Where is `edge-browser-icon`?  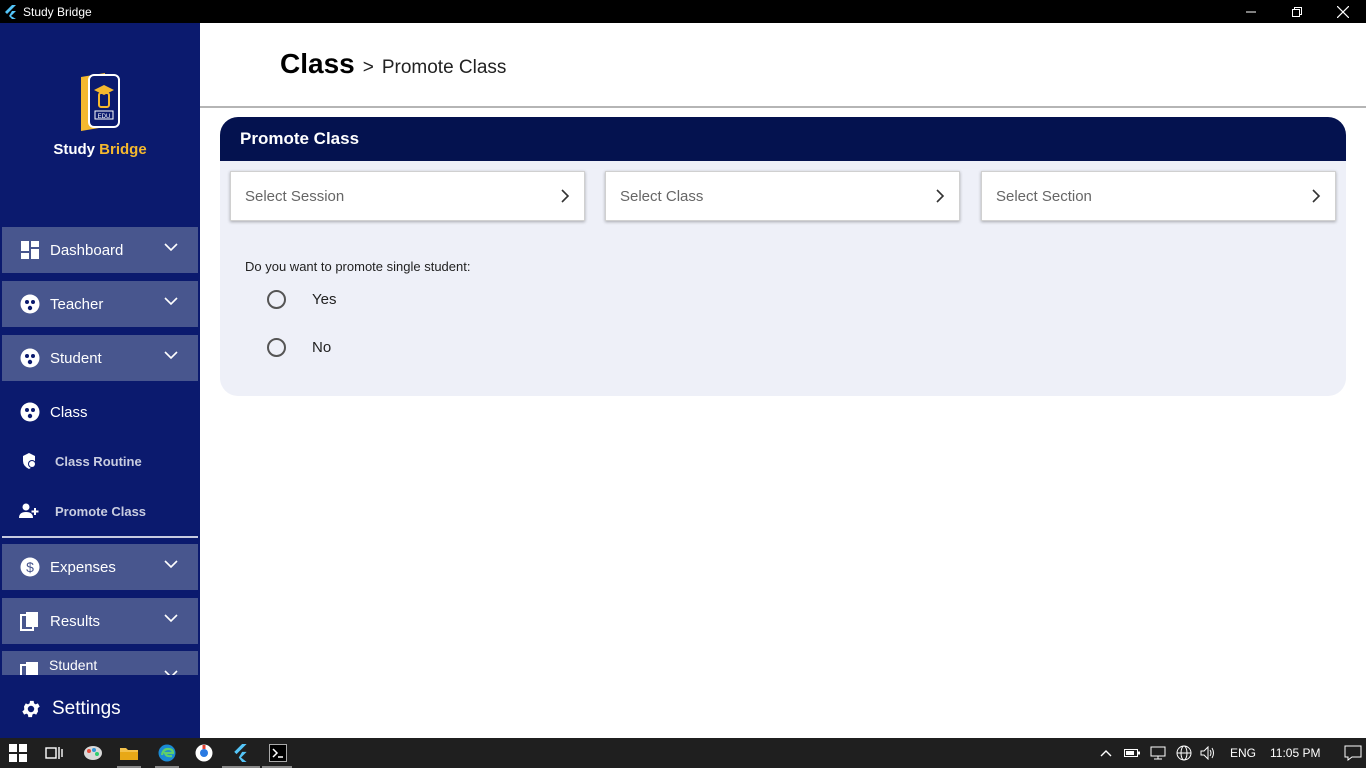 edge-browser-icon is located at coordinates (167, 753).